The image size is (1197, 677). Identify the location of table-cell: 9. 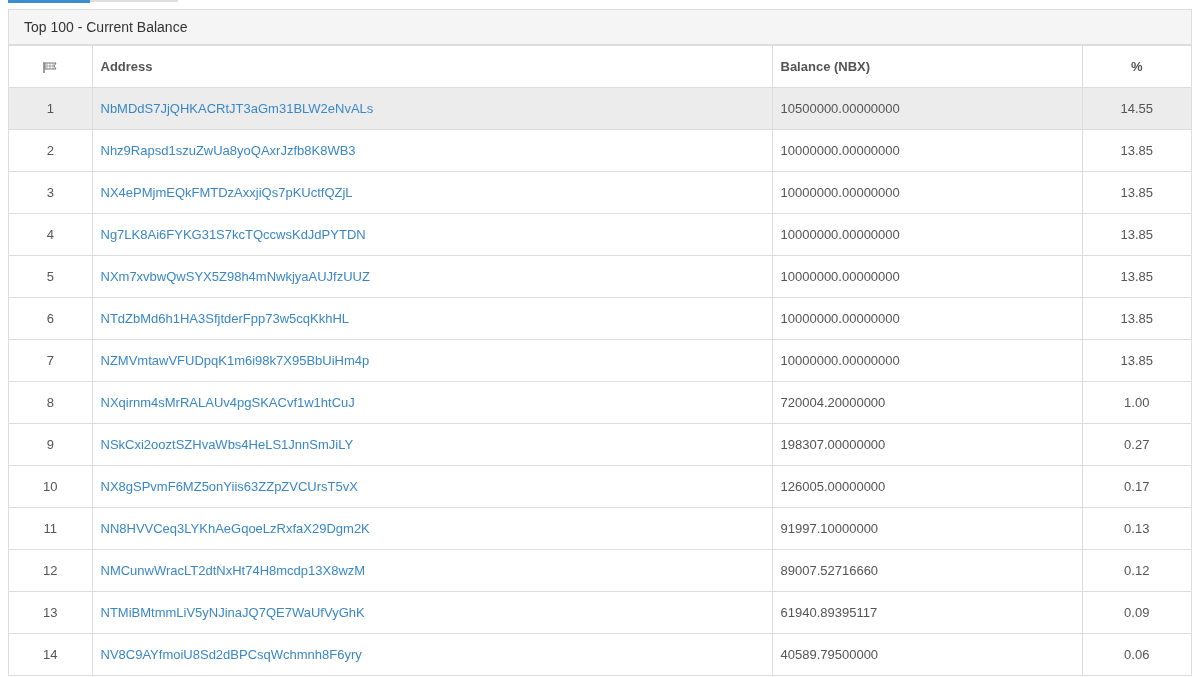
(50, 444).